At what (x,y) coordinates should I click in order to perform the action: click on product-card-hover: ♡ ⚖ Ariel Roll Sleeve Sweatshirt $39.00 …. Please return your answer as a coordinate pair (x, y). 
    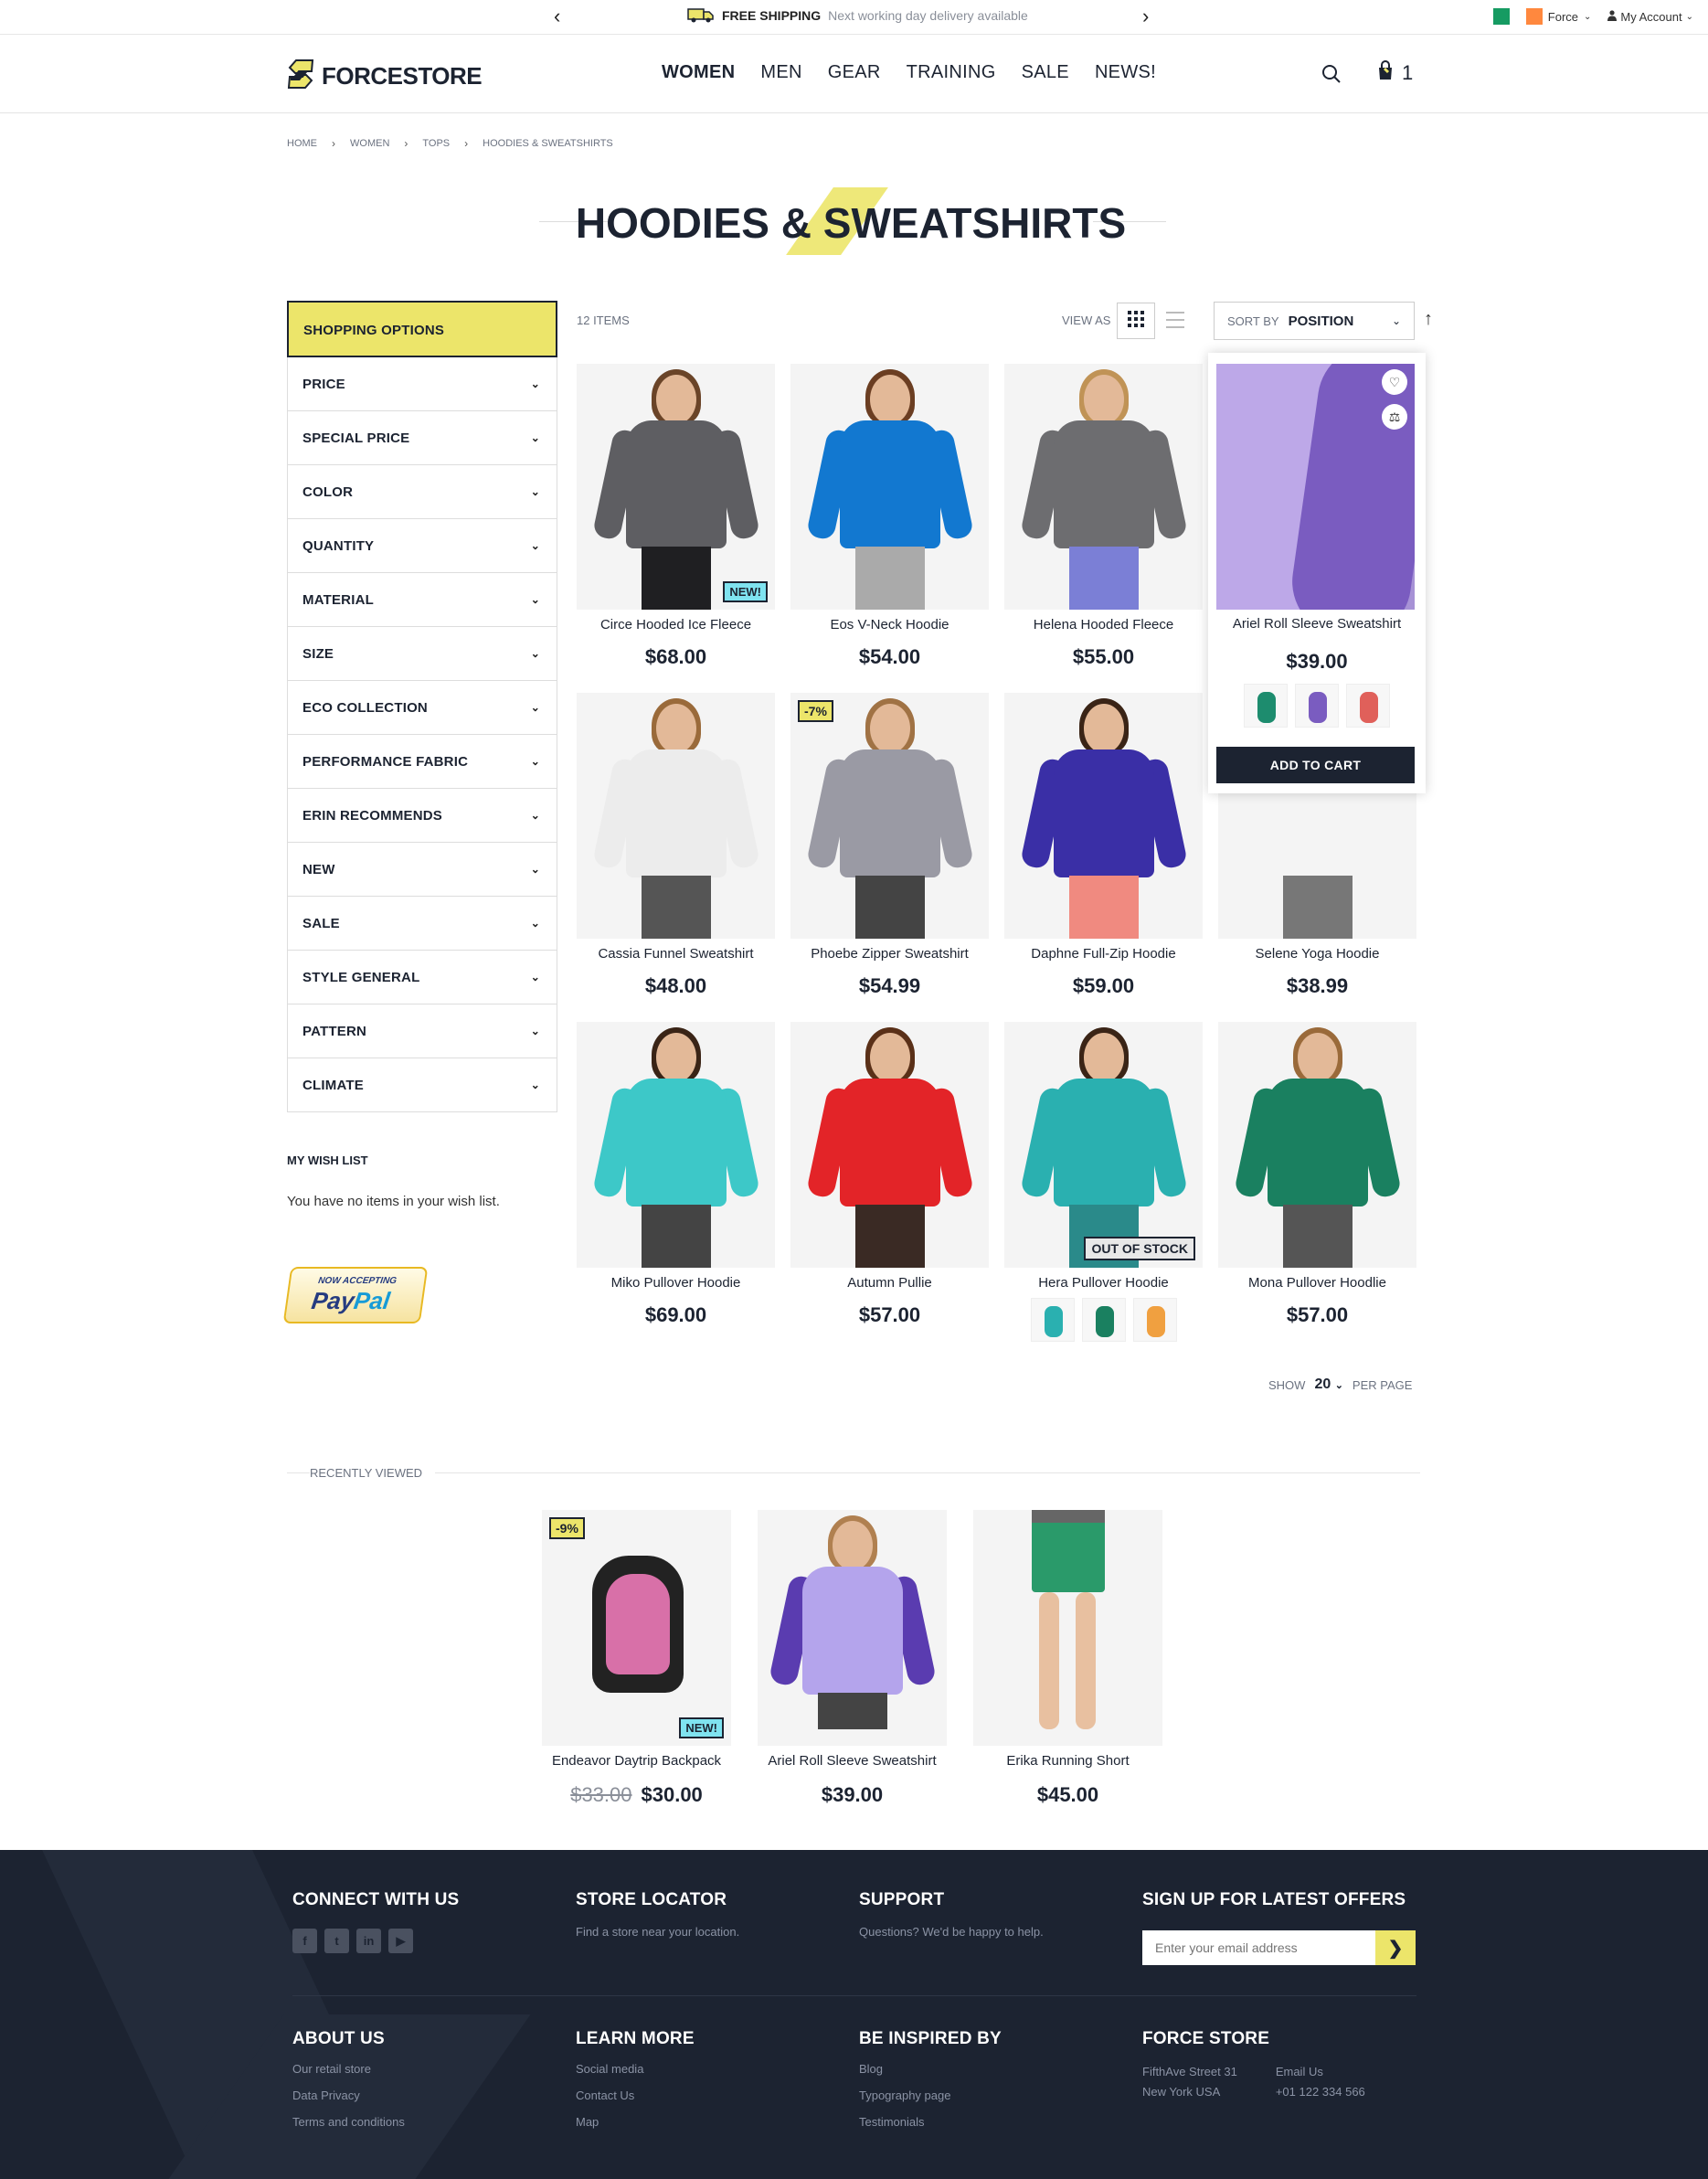
    Looking at the image, I should click on (1317, 573).